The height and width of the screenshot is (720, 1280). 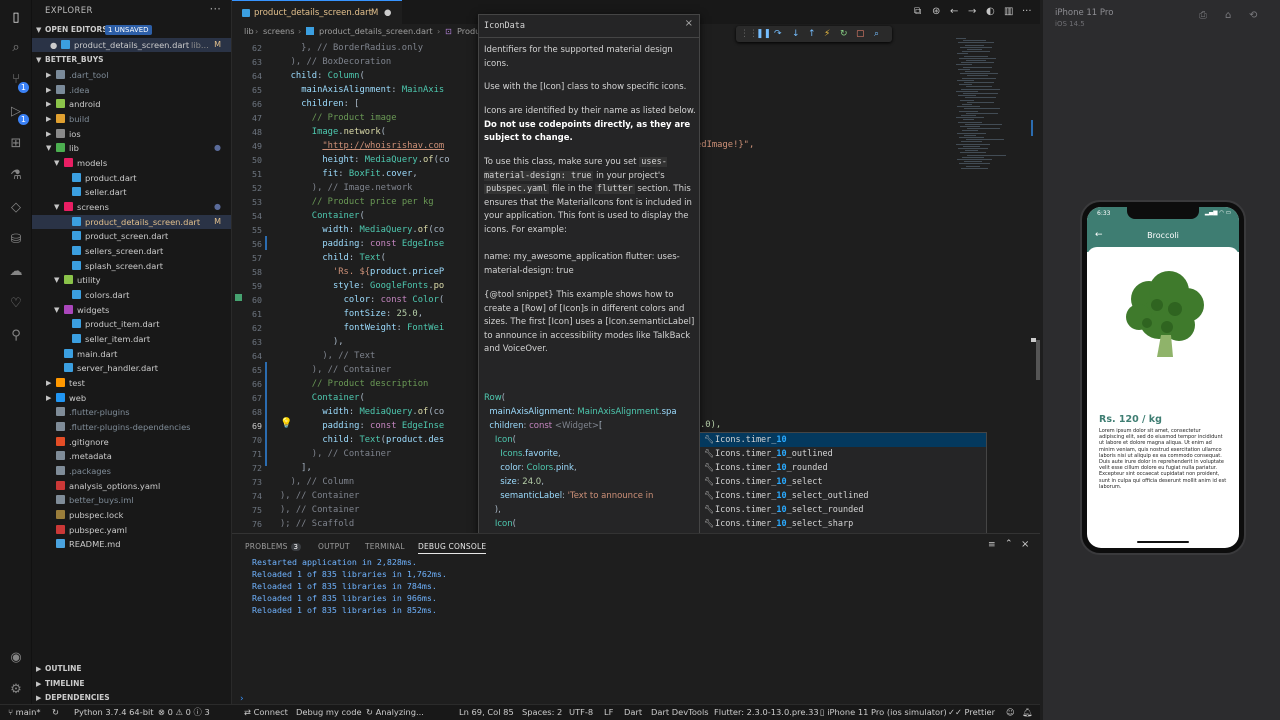 What do you see at coordinates (16, 176) in the screenshot?
I see `testing-icon: ⚗` at bounding box center [16, 176].